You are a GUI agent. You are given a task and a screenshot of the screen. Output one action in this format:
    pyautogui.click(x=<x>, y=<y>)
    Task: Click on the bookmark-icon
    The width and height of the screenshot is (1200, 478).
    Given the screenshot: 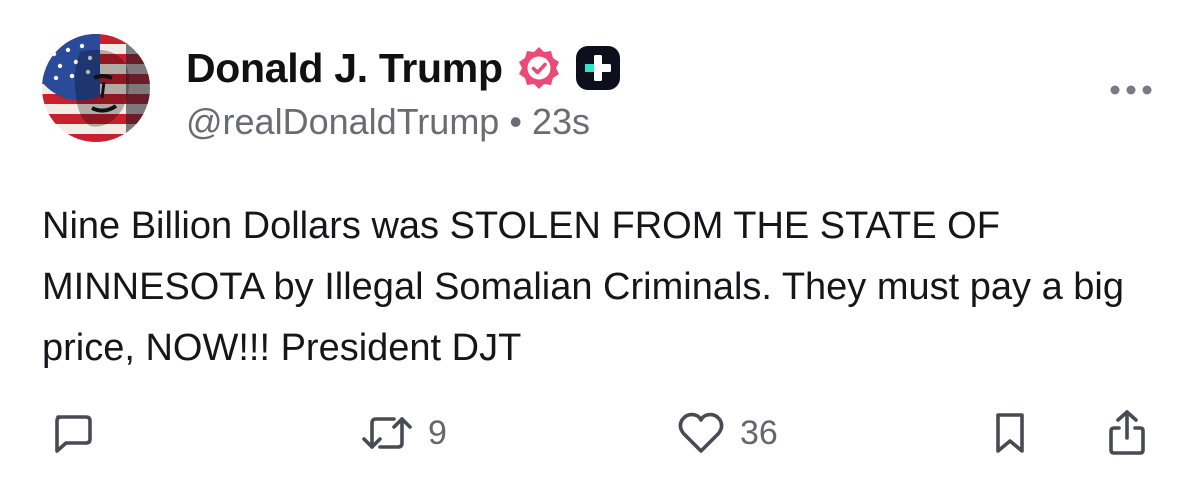 What is the action you would take?
    pyautogui.click(x=1010, y=433)
    